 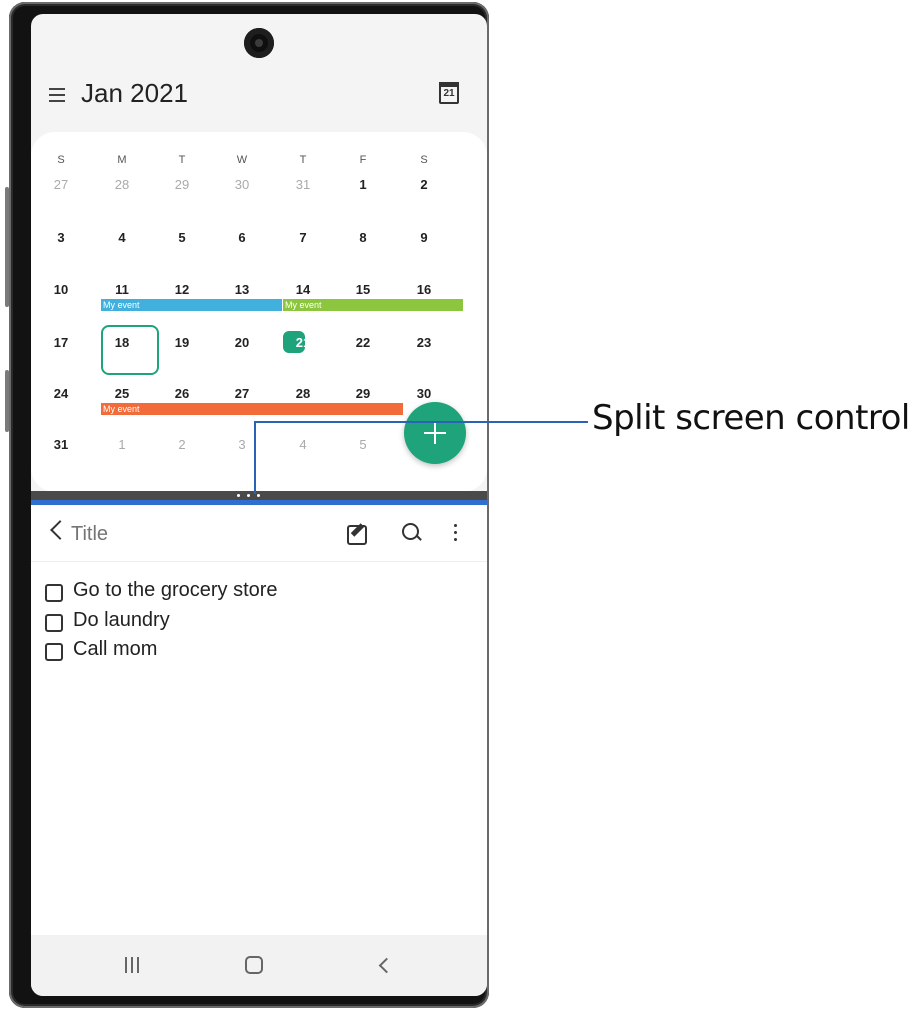 I want to click on callout-label: Split screen control, so click(x=751, y=418).